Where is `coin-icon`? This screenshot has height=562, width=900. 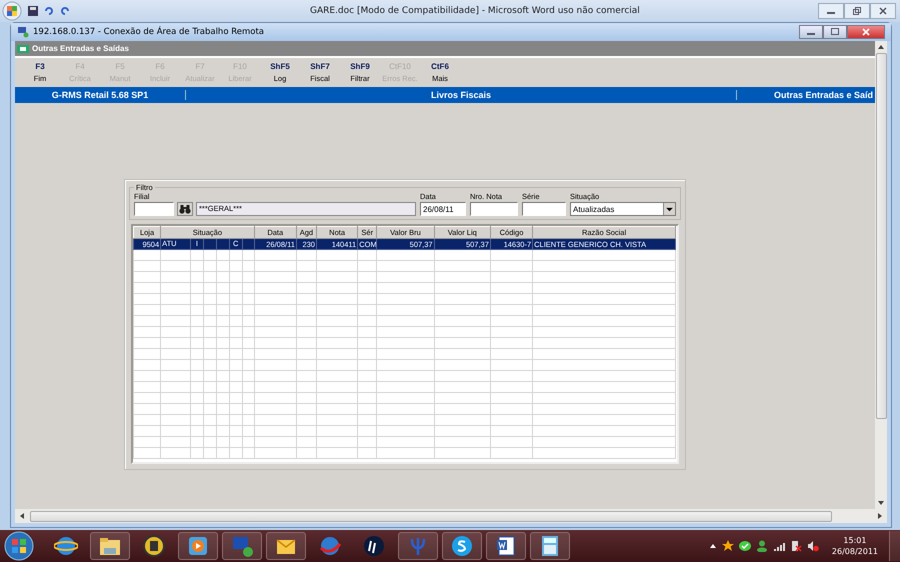 coin-icon is located at coordinates (154, 546).